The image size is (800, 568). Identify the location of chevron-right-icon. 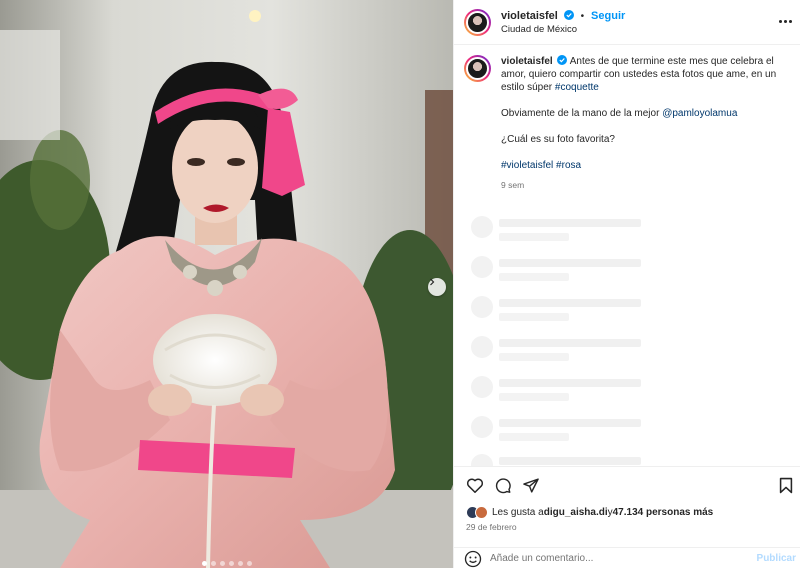
(432, 282).